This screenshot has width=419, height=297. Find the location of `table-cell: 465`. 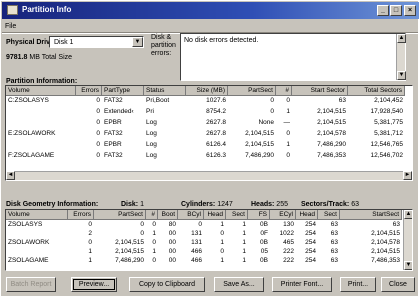

table-cell: 465 is located at coordinates (288, 242).